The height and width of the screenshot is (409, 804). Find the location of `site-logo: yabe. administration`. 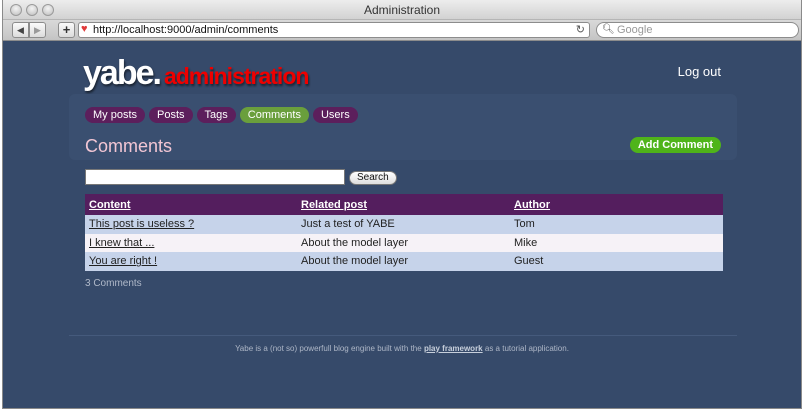

site-logo: yabe. administration is located at coordinates (196, 73).